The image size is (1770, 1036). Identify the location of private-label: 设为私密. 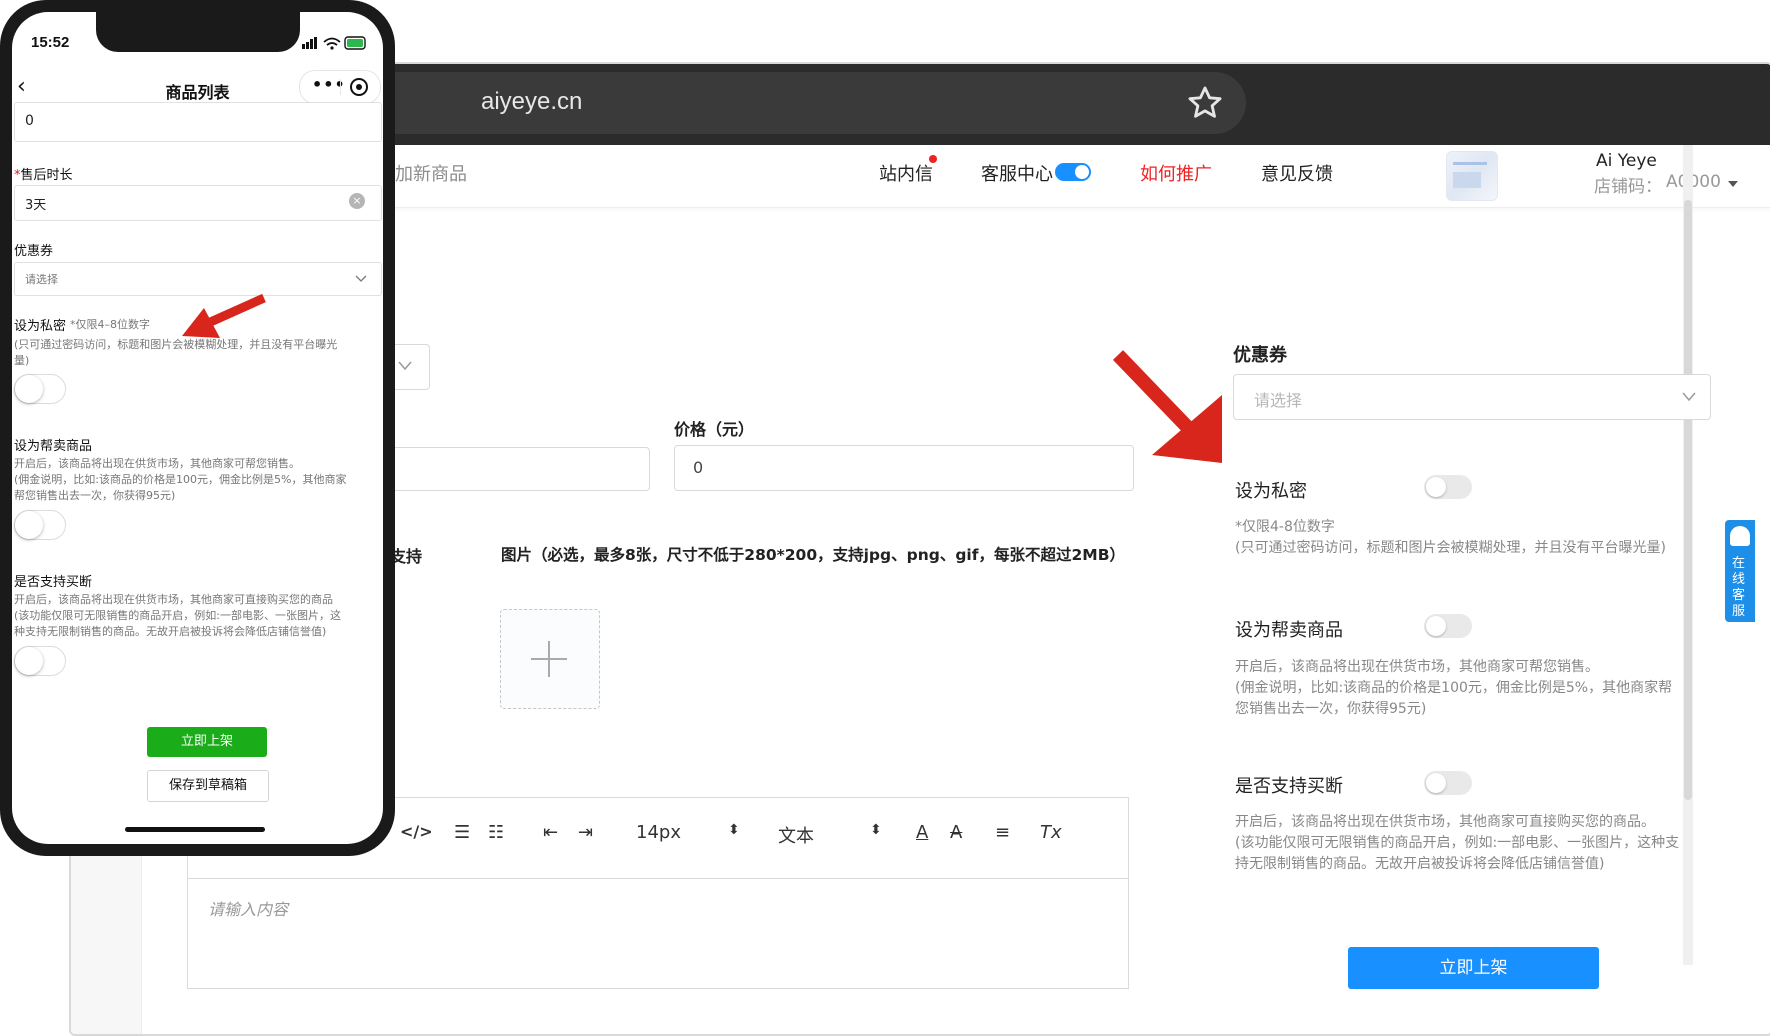
(1271, 491).